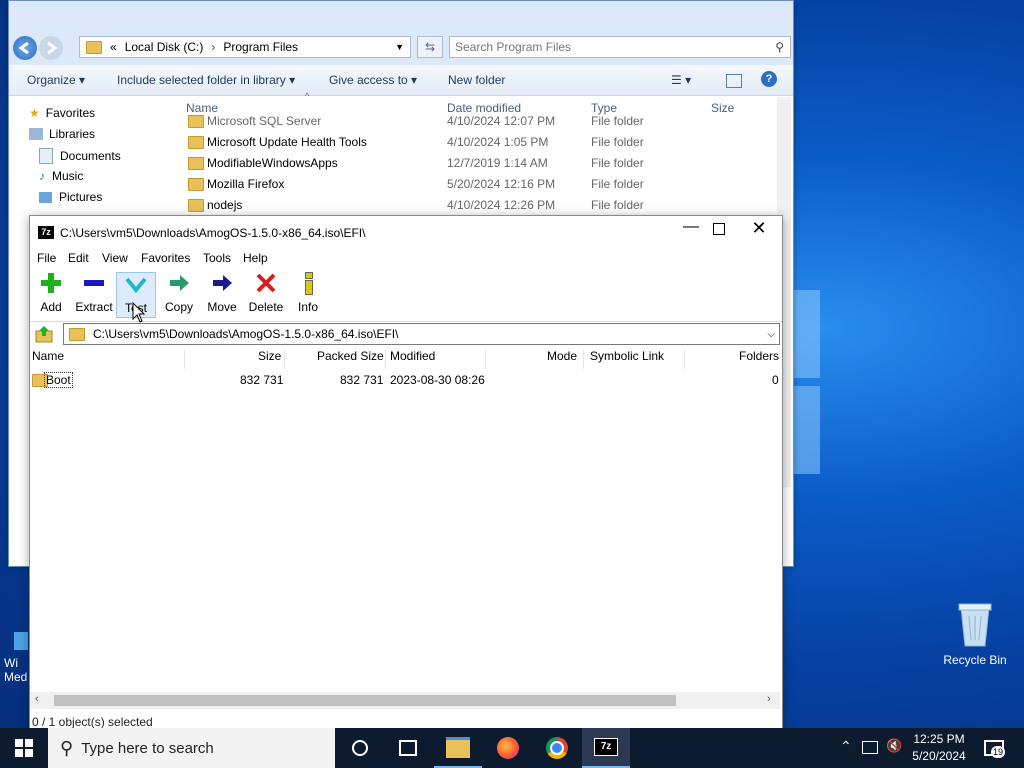 This screenshot has height=768, width=1024. Describe the element at coordinates (362, 380) in the screenshot. I see `row-packed: 832 731` at that location.